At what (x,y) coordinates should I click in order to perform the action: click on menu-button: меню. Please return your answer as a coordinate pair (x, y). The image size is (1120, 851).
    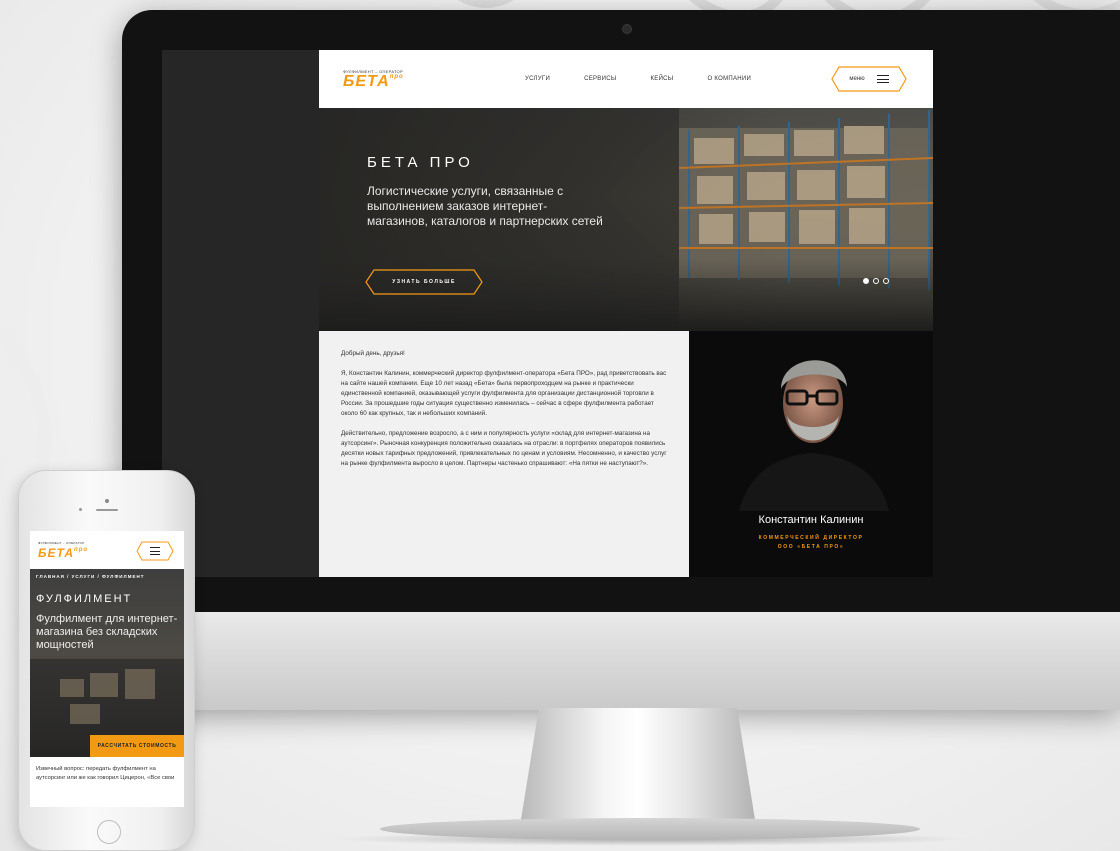
    Looking at the image, I should click on (869, 79).